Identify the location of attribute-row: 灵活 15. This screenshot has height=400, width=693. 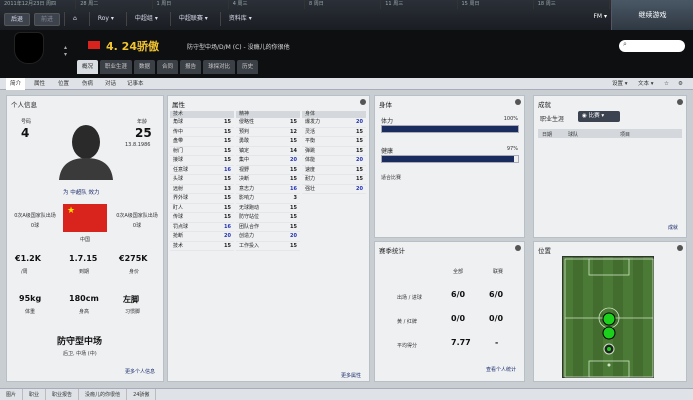
(334, 132).